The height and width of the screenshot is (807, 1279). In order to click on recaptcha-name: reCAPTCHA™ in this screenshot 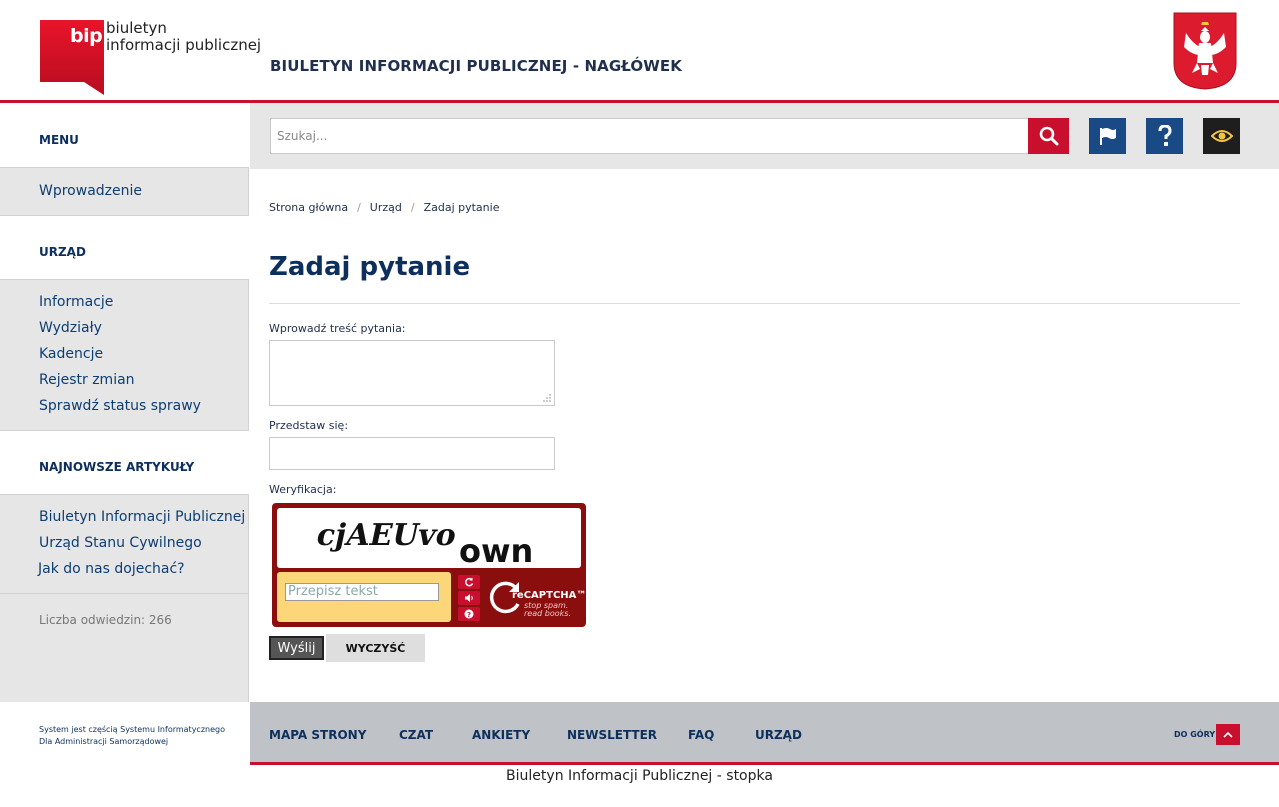, I will do `click(549, 595)`.